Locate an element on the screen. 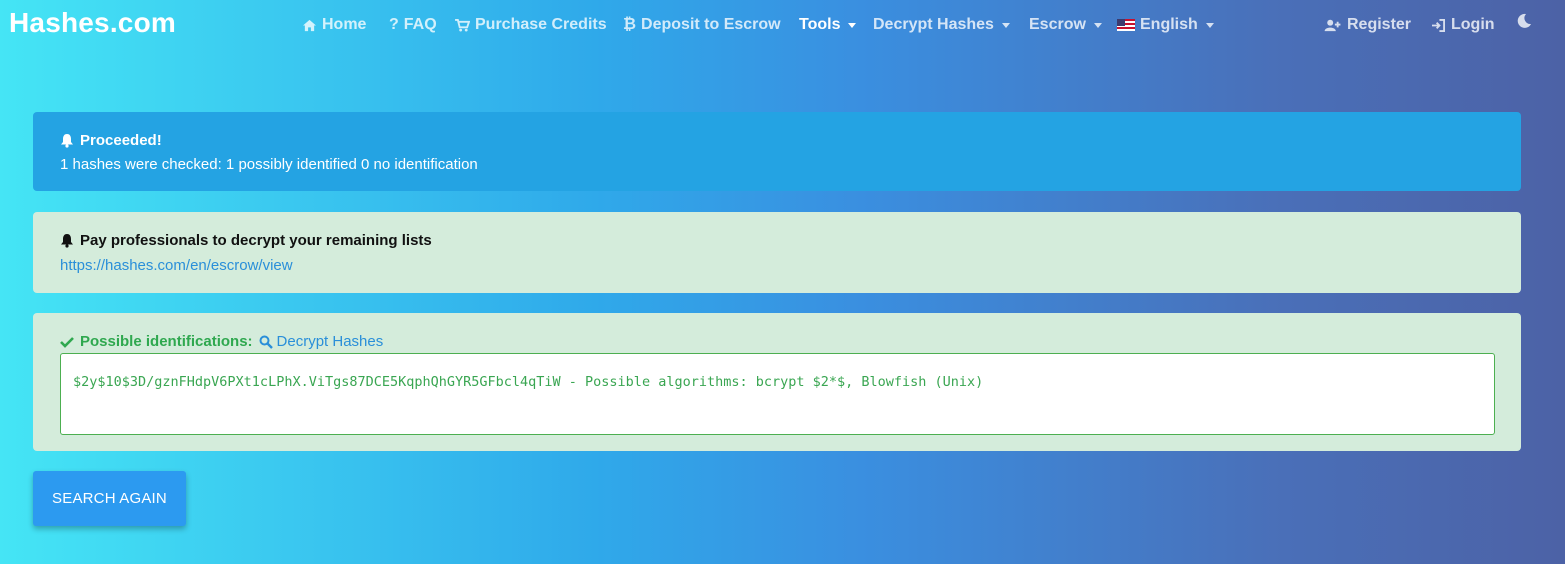 The image size is (1565, 564). nav-login-label: Login is located at coordinates (1473, 24).